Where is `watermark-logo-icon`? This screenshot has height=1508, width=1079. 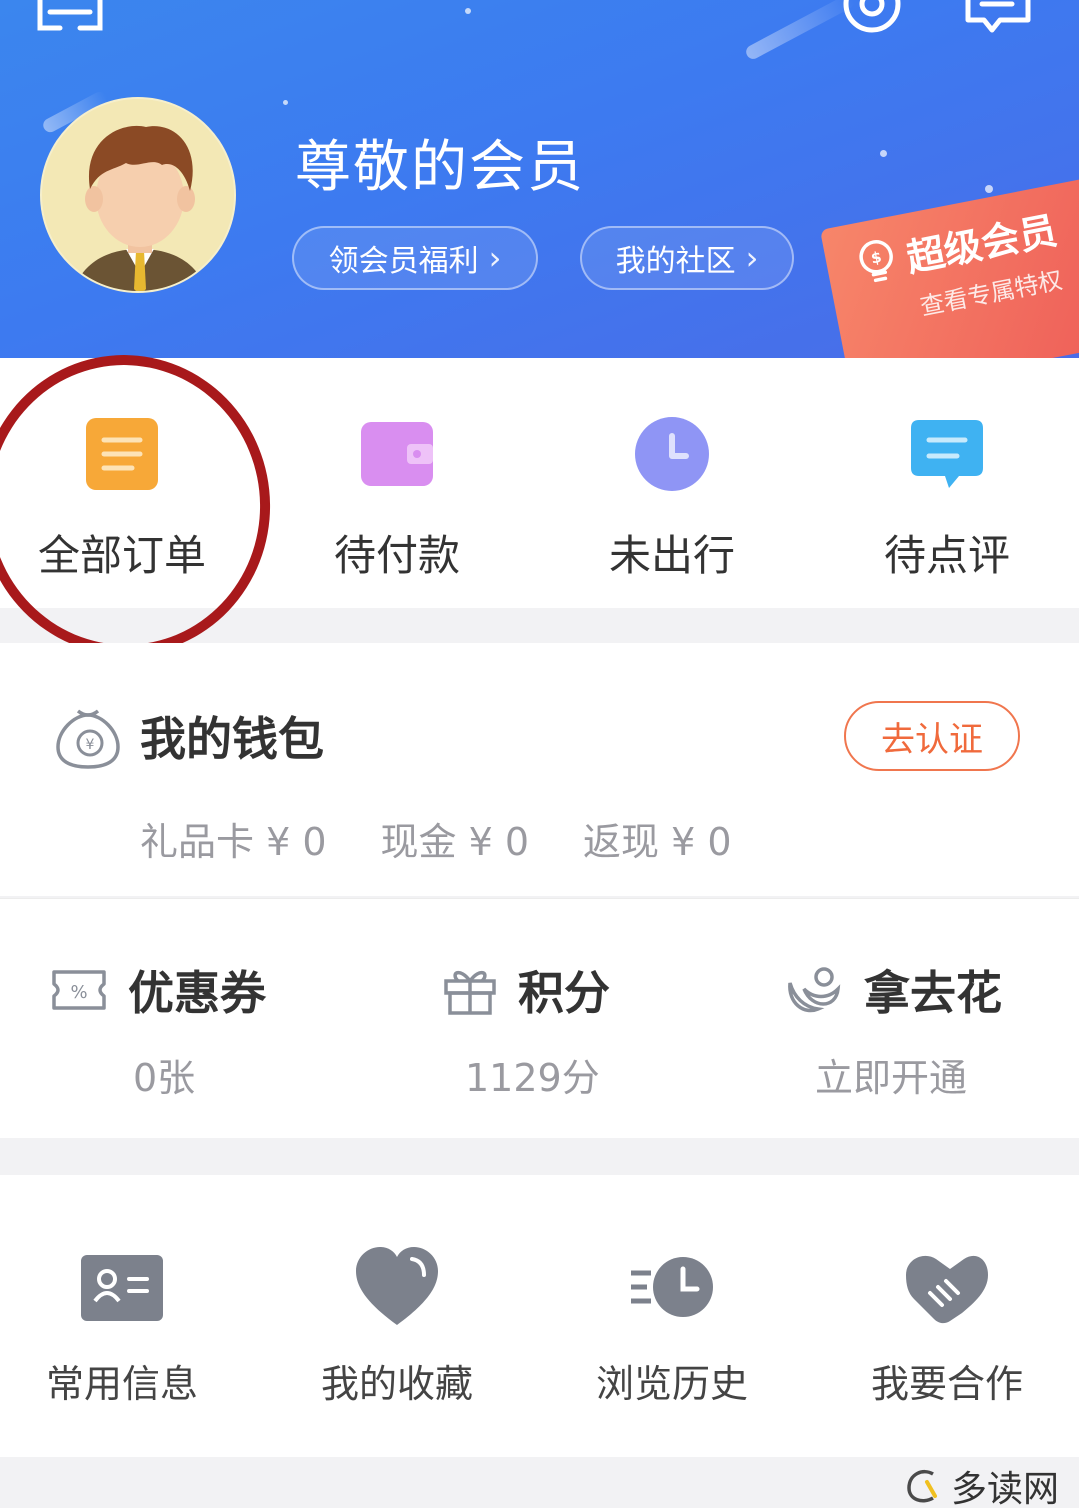 watermark-logo-icon is located at coordinates (922, 1486).